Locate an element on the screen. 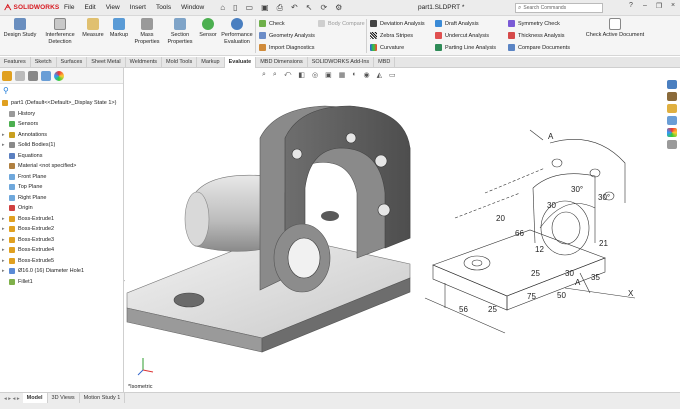 The image size is (680, 409). restore-icon: ❐ is located at coordinates (659, 6).